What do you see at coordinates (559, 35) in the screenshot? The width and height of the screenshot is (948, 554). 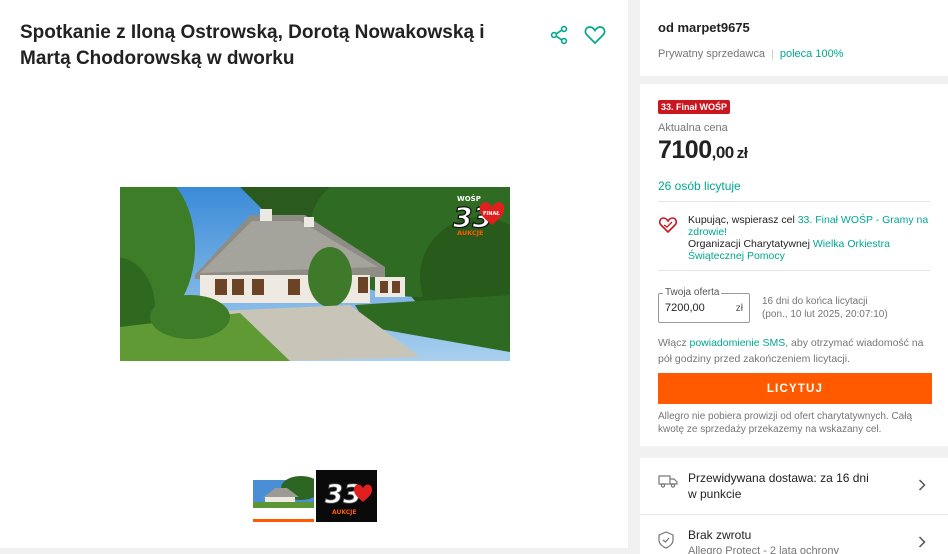 I see `share-icon` at bounding box center [559, 35].